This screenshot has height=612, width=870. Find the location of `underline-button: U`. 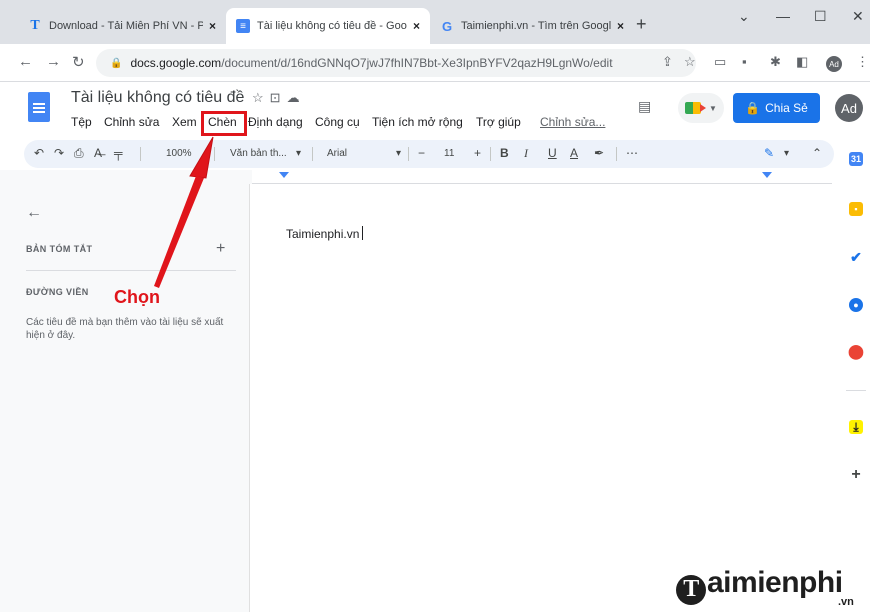

underline-button: U is located at coordinates (552, 153).